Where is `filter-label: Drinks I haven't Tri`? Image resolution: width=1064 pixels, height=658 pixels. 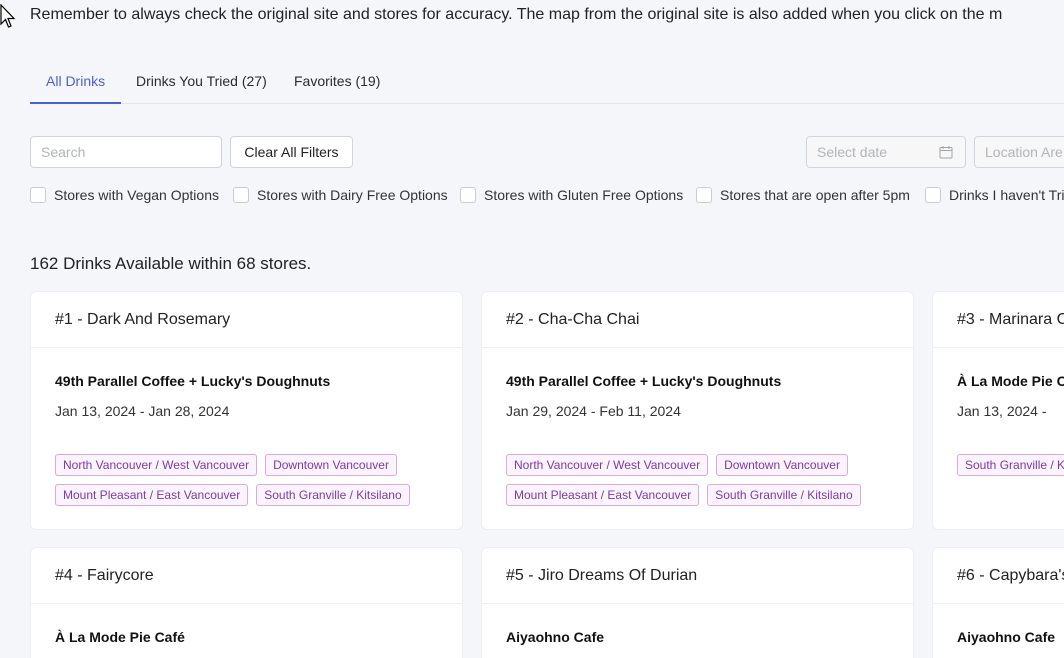
filter-label: Drinks I haven't Tri is located at coordinates (1006, 195).